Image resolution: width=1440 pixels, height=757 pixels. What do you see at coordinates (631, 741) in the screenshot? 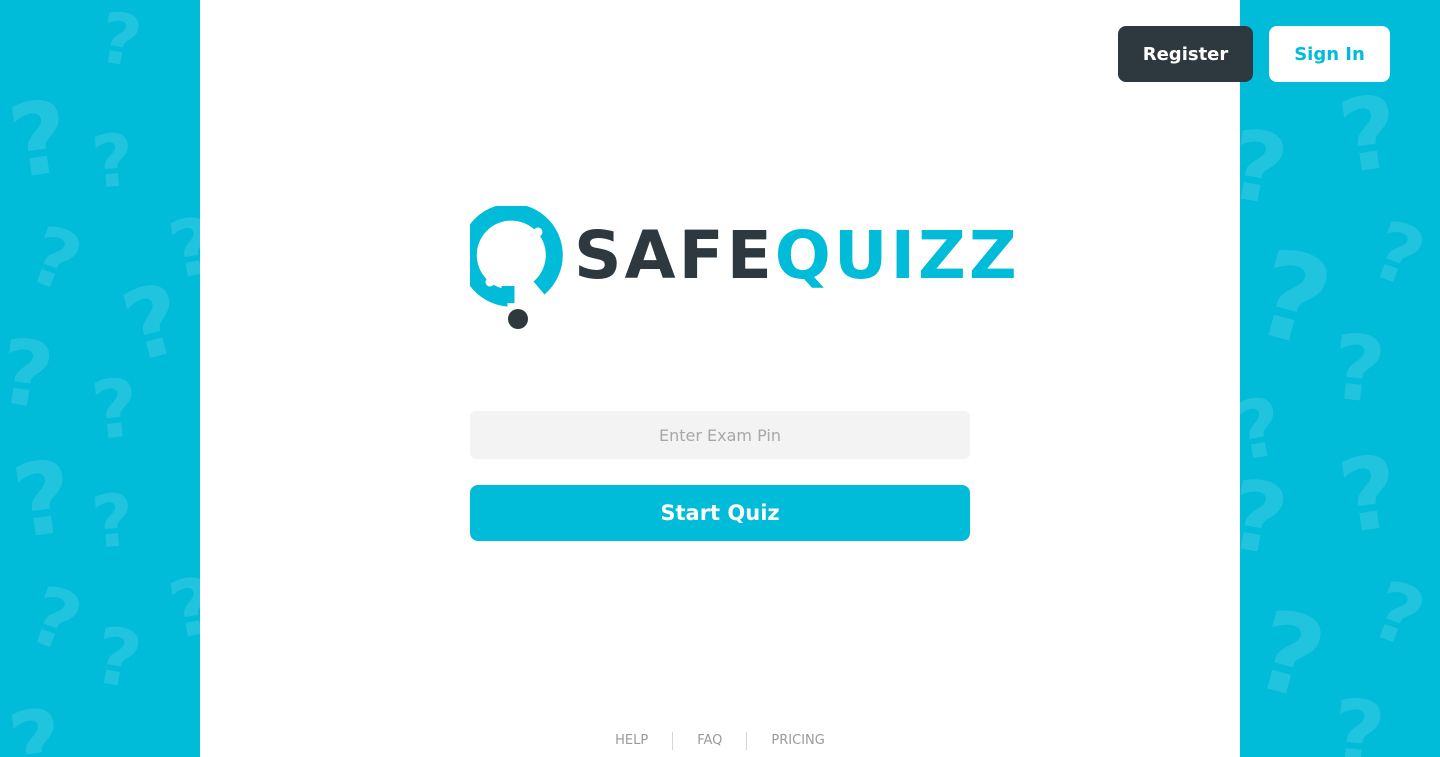
I see `footer-link-help: HELP` at bounding box center [631, 741].